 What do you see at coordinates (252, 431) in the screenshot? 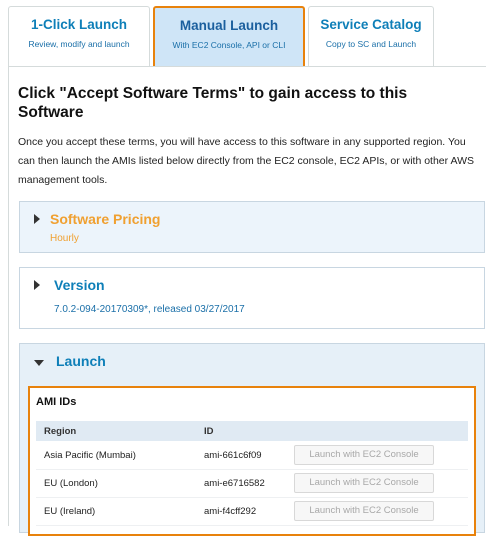
I see `ami-table-header: Region ID` at bounding box center [252, 431].